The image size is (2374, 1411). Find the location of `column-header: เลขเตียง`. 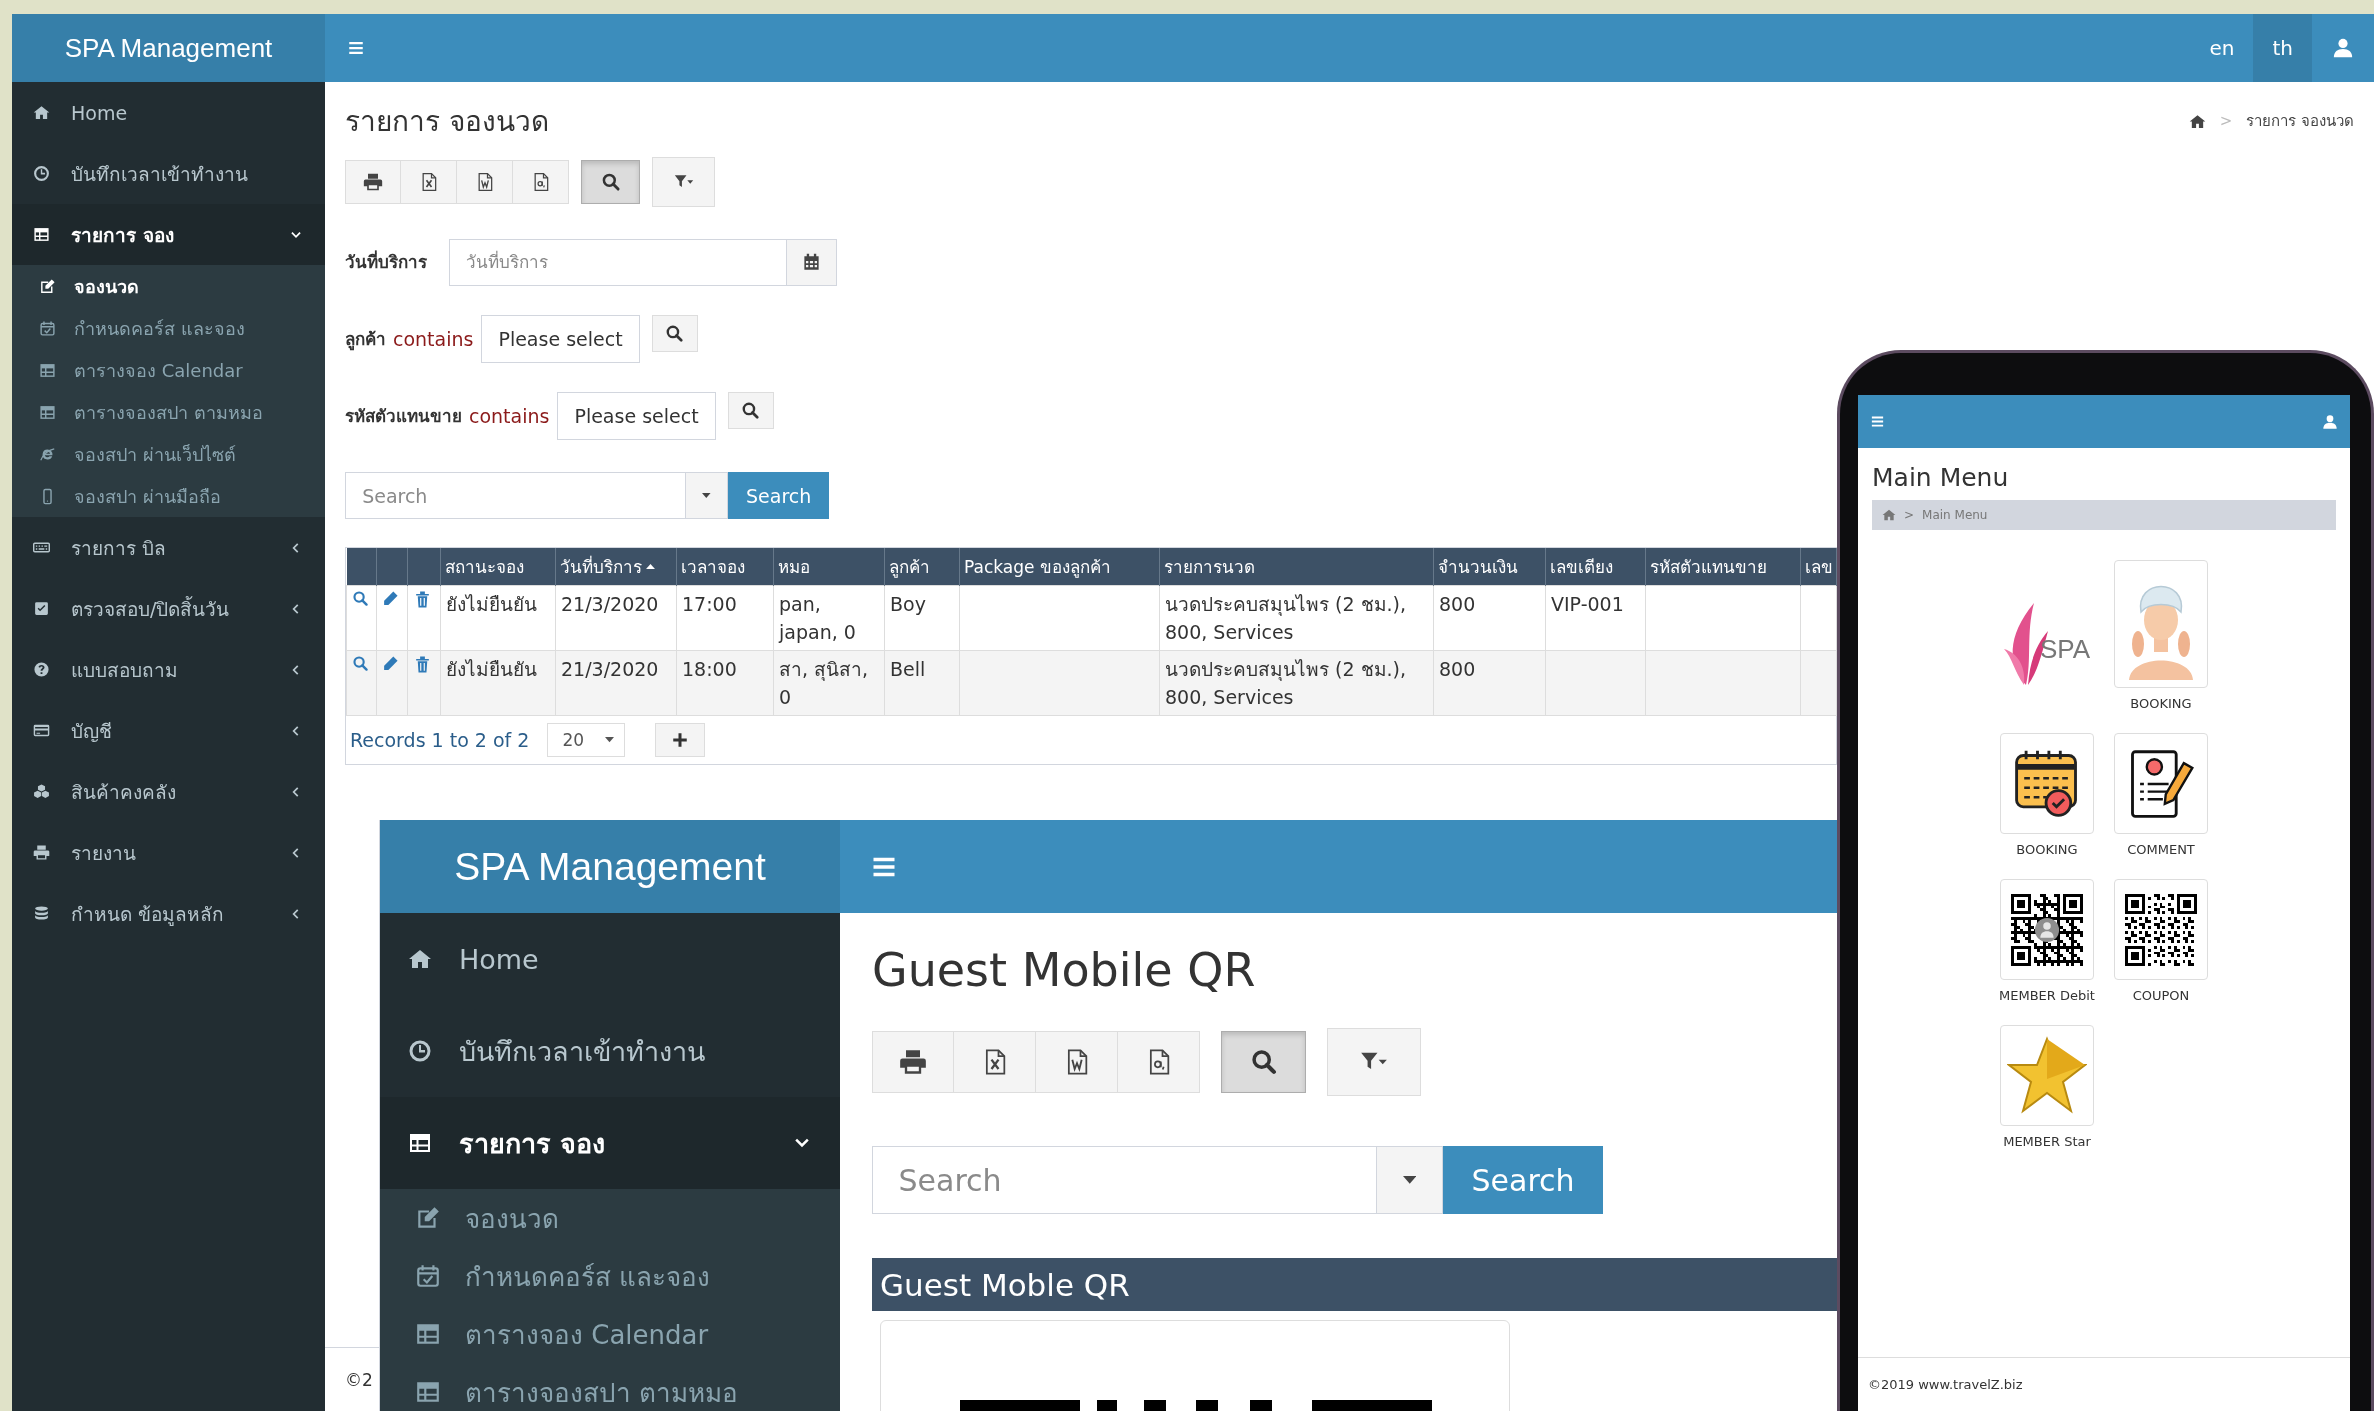

column-header: เลขเตียง is located at coordinates (1595, 567).